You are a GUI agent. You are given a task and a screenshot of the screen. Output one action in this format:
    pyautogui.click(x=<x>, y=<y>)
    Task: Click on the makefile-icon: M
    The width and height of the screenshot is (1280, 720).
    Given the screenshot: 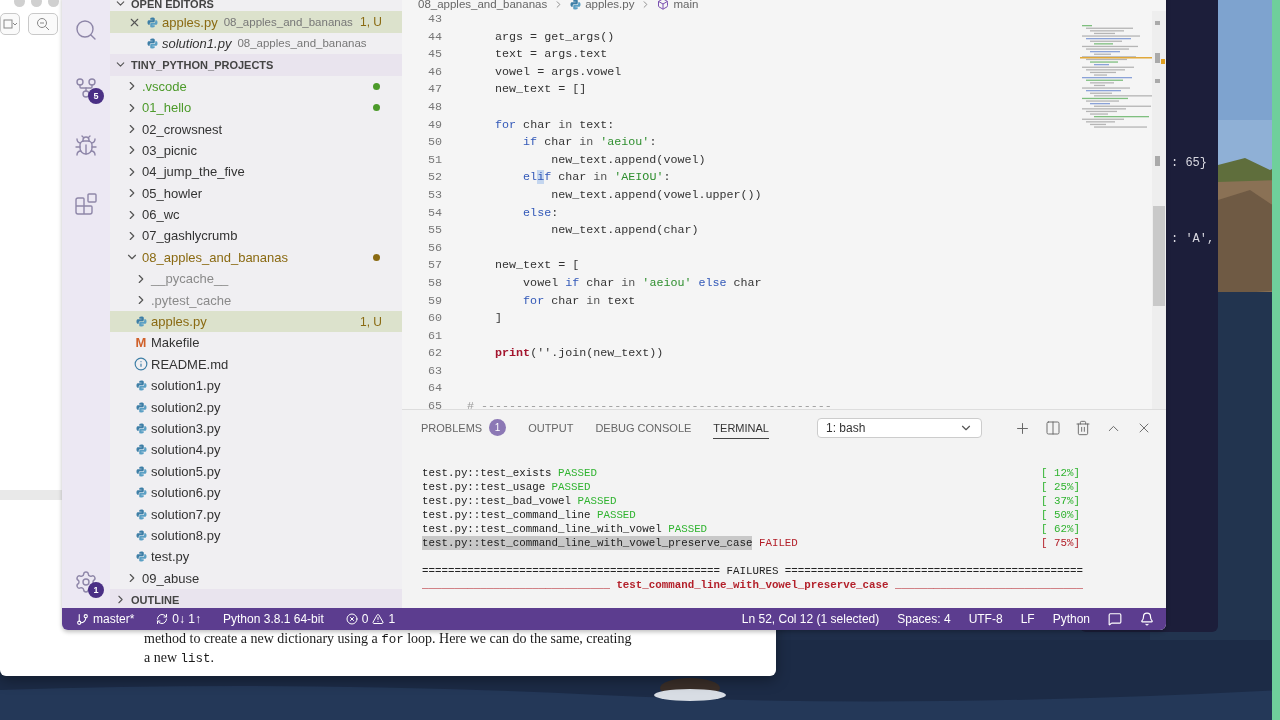 What is the action you would take?
    pyautogui.click(x=141, y=343)
    